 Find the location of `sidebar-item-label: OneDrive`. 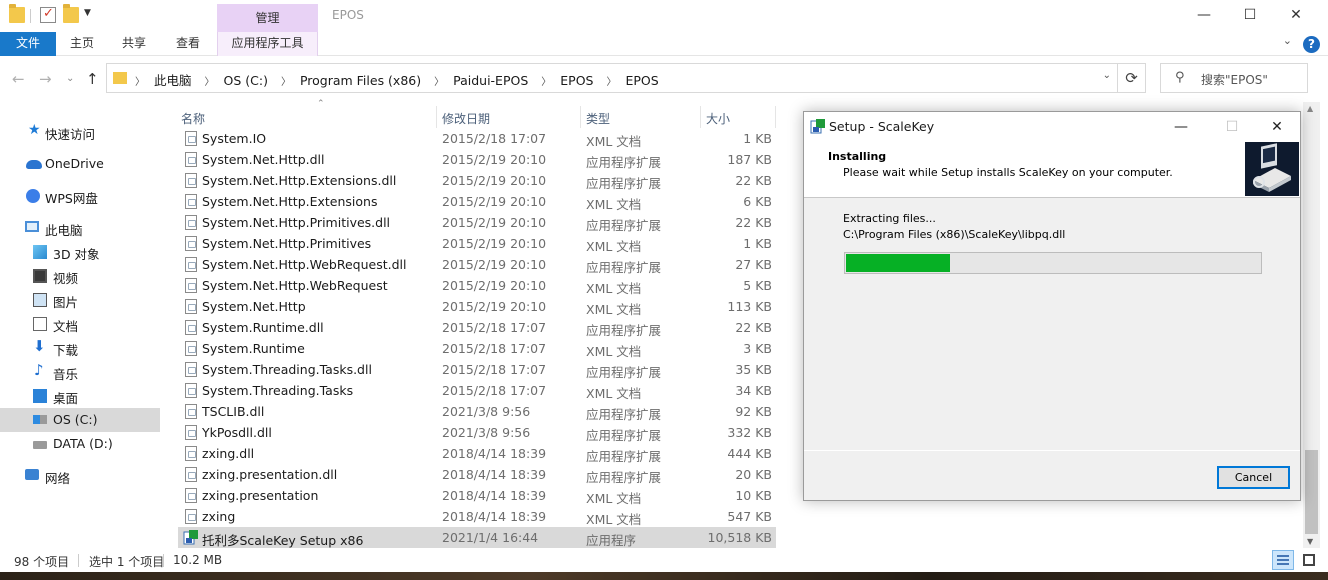

sidebar-item-label: OneDrive is located at coordinates (74, 163).